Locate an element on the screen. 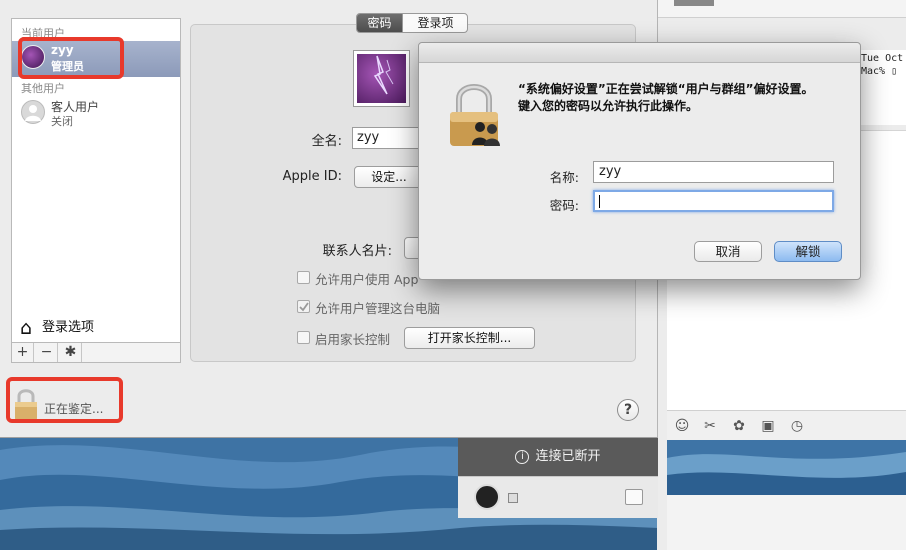 This screenshot has width=906, height=550. allow-apple-id-checkbox is located at coordinates (303, 277).